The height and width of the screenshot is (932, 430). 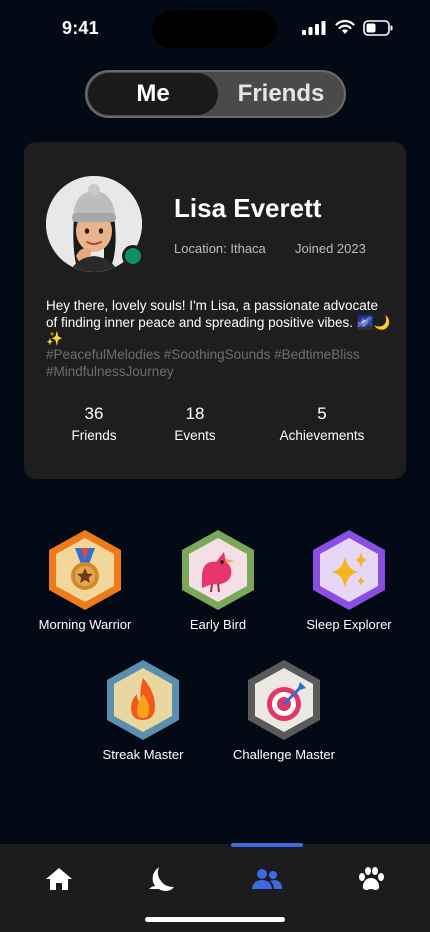 What do you see at coordinates (284, 700) in the screenshot?
I see `target-icon` at bounding box center [284, 700].